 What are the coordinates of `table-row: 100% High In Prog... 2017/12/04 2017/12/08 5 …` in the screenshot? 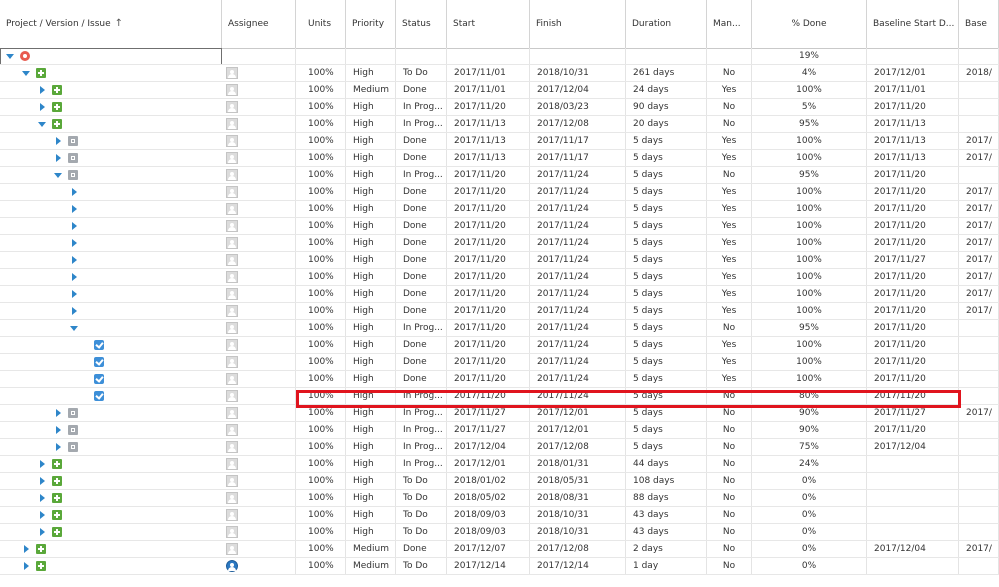 It's located at (499, 447).